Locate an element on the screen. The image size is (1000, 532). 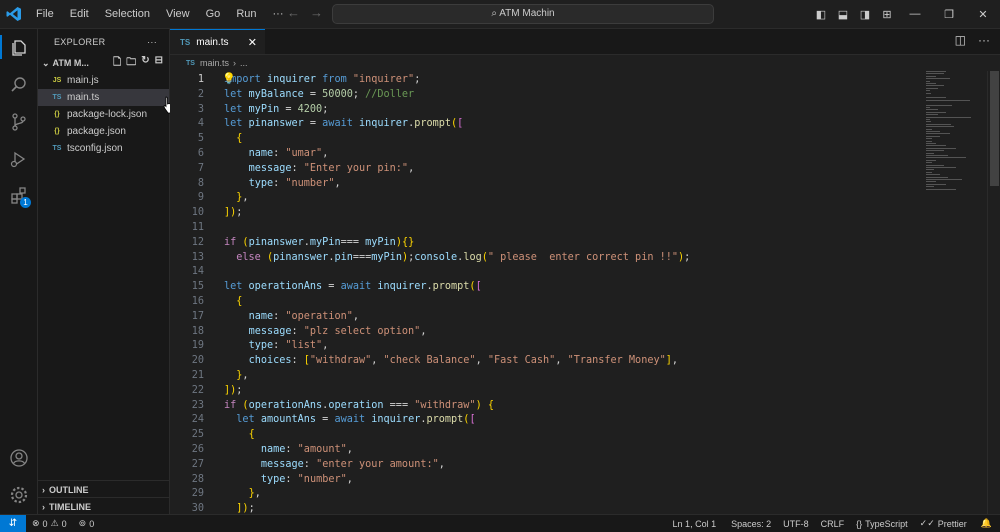
toggle-panel-icon: ⬓ is located at coordinates (843, 14).